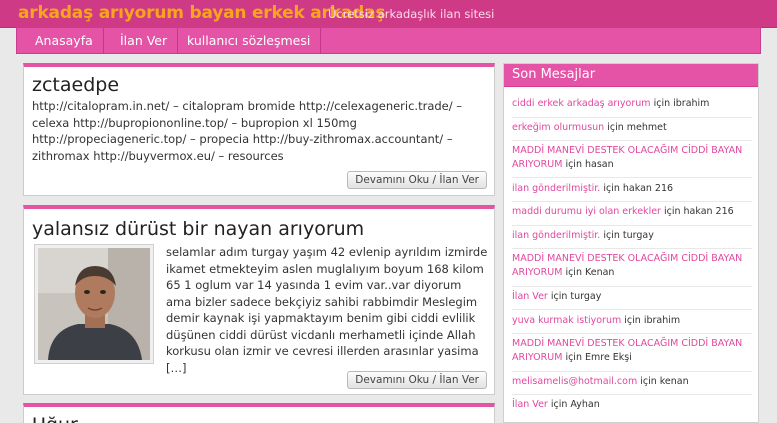 The width and height of the screenshot is (777, 423). I want to click on nav-terms: kullanıcı sözleşmesi, so click(249, 40).